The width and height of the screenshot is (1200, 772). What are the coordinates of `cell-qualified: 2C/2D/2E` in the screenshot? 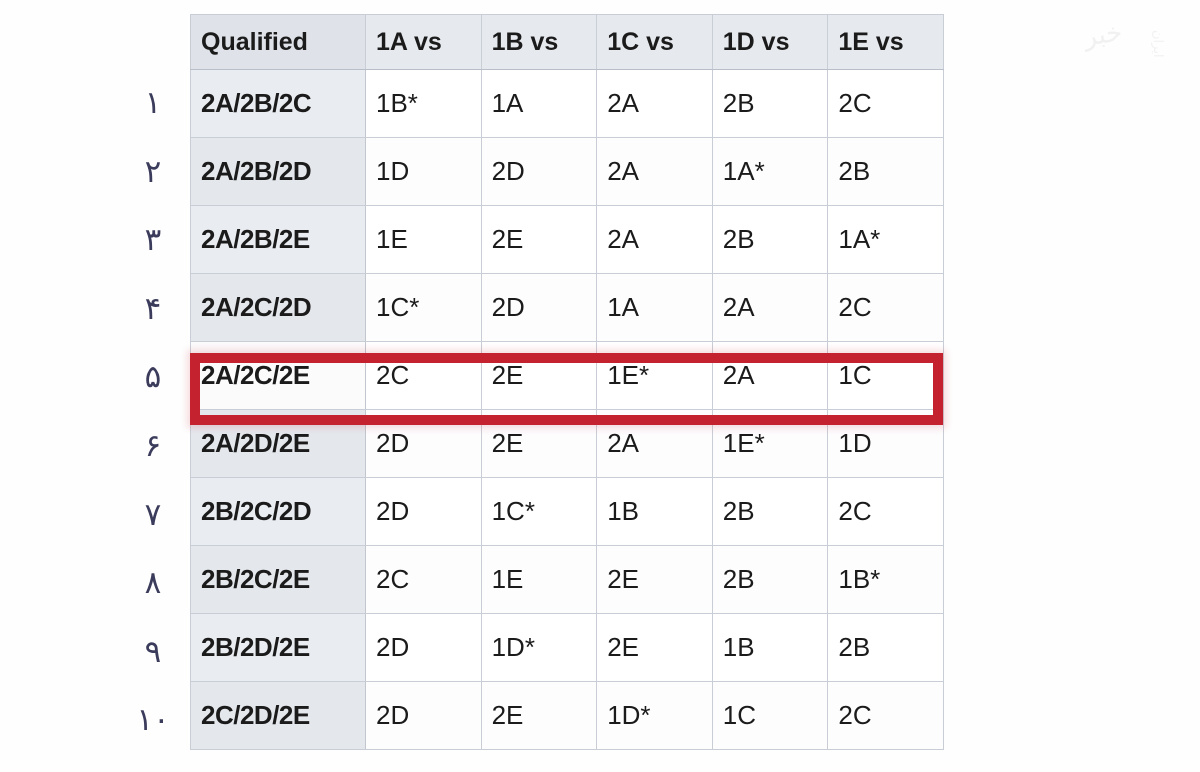 It's located at (278, 715).